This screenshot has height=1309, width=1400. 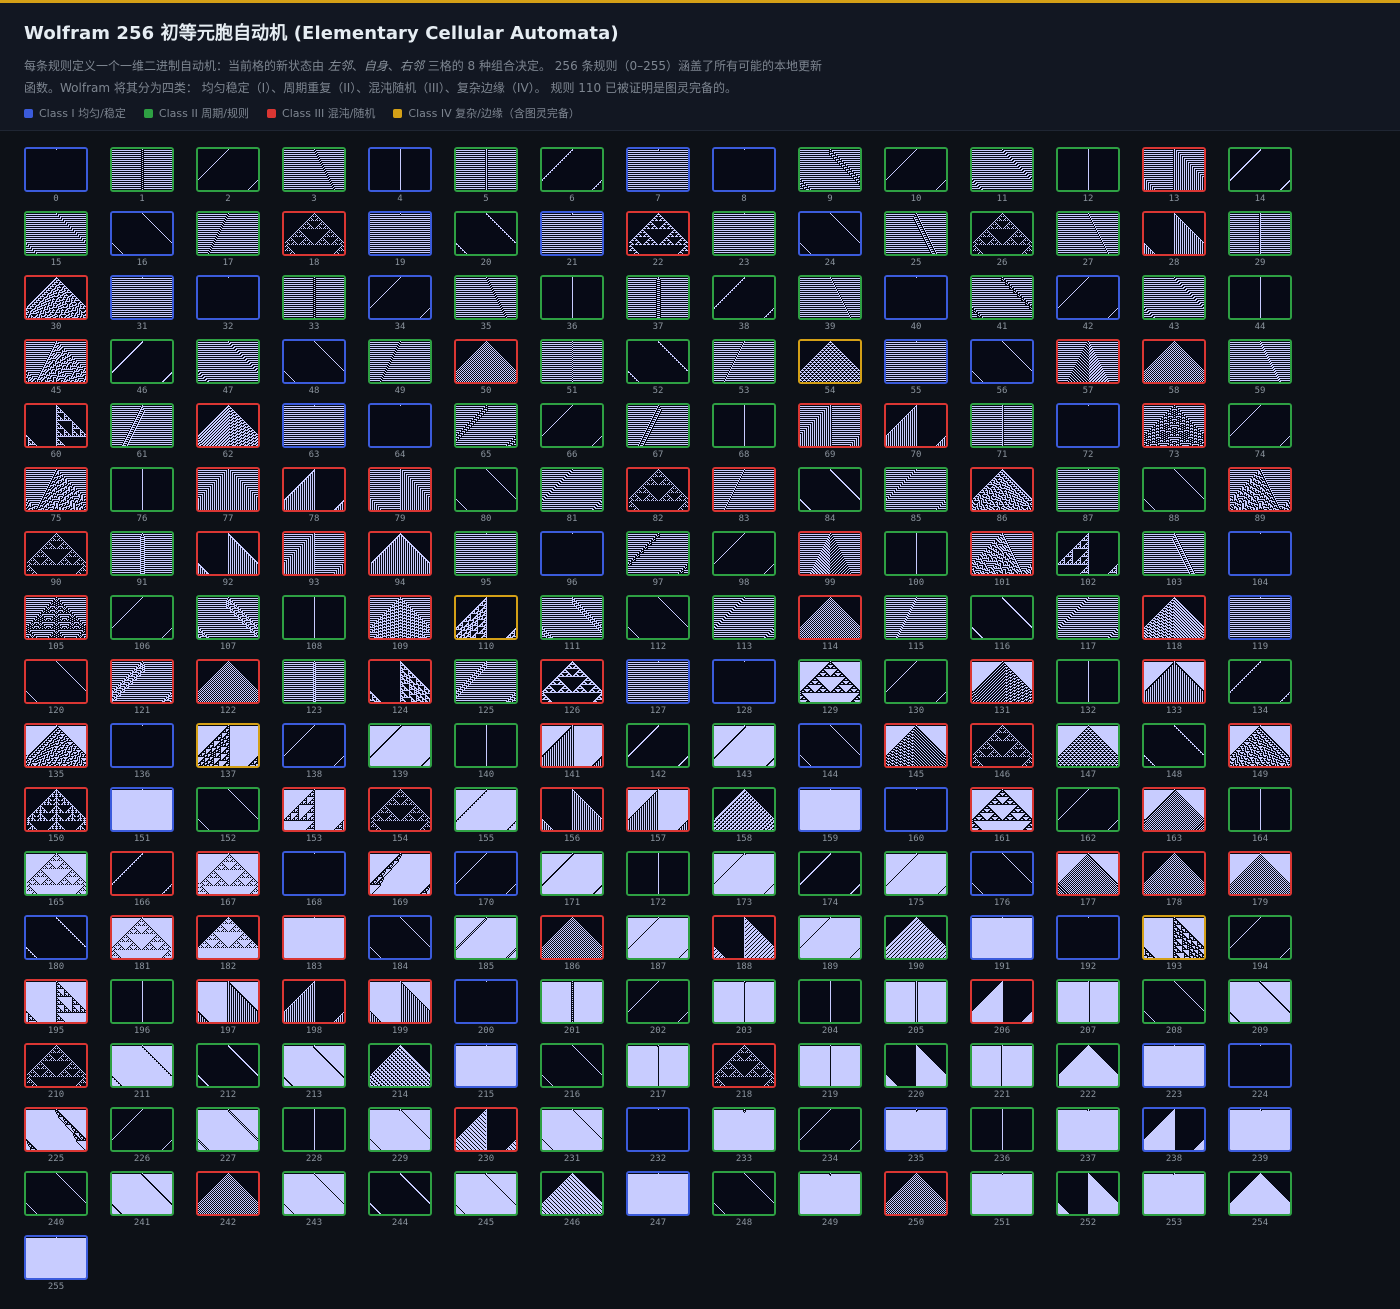 I want to click on rule-cell-96: 96, so click(x=572, y=563).